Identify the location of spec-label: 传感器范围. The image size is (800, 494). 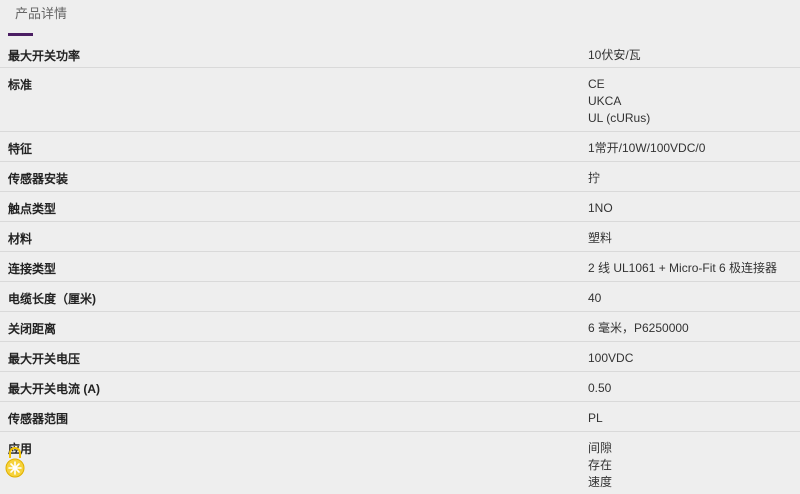
(38, 419).